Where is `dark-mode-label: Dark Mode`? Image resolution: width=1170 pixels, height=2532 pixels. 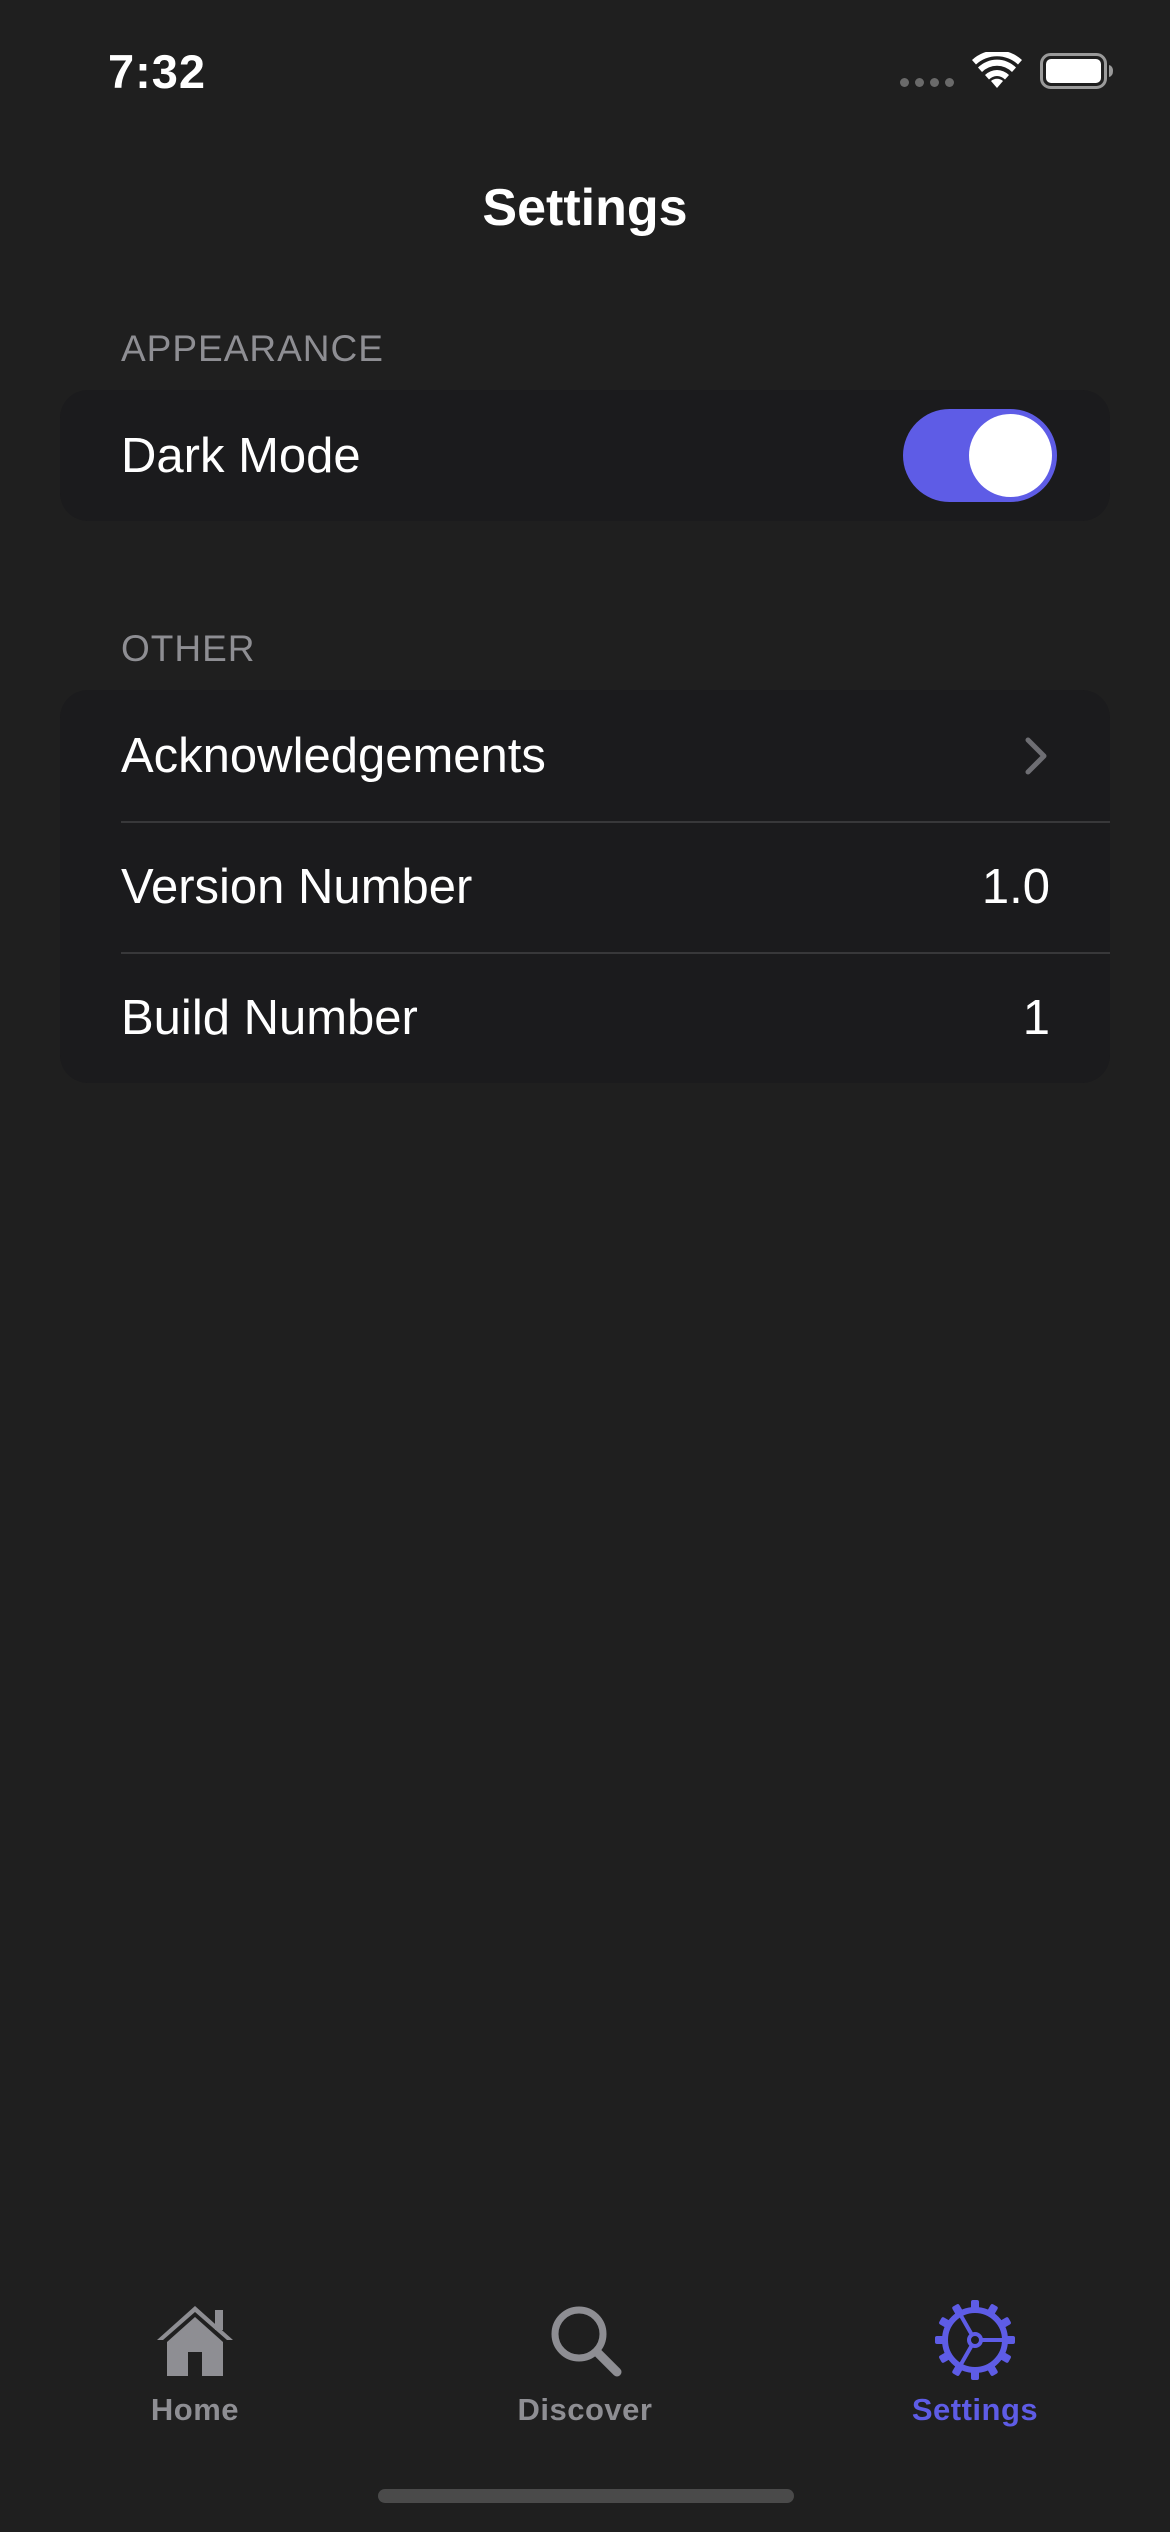
dark-mode-label: Dark Mode is located at coordinates (241, 455).